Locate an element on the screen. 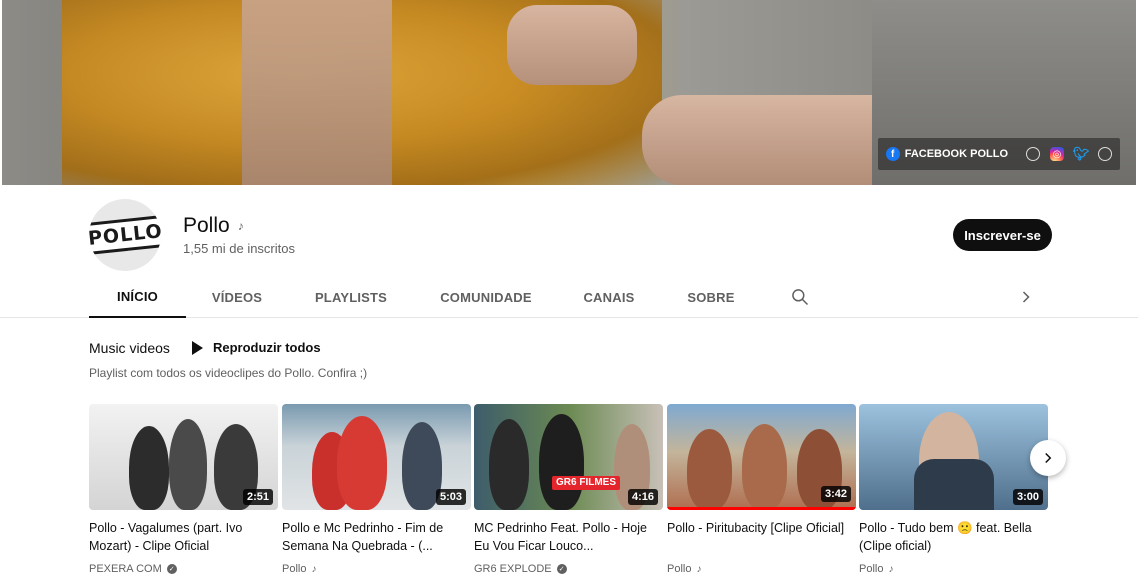  carousel-next-button is located at coordinates (1048, 458).